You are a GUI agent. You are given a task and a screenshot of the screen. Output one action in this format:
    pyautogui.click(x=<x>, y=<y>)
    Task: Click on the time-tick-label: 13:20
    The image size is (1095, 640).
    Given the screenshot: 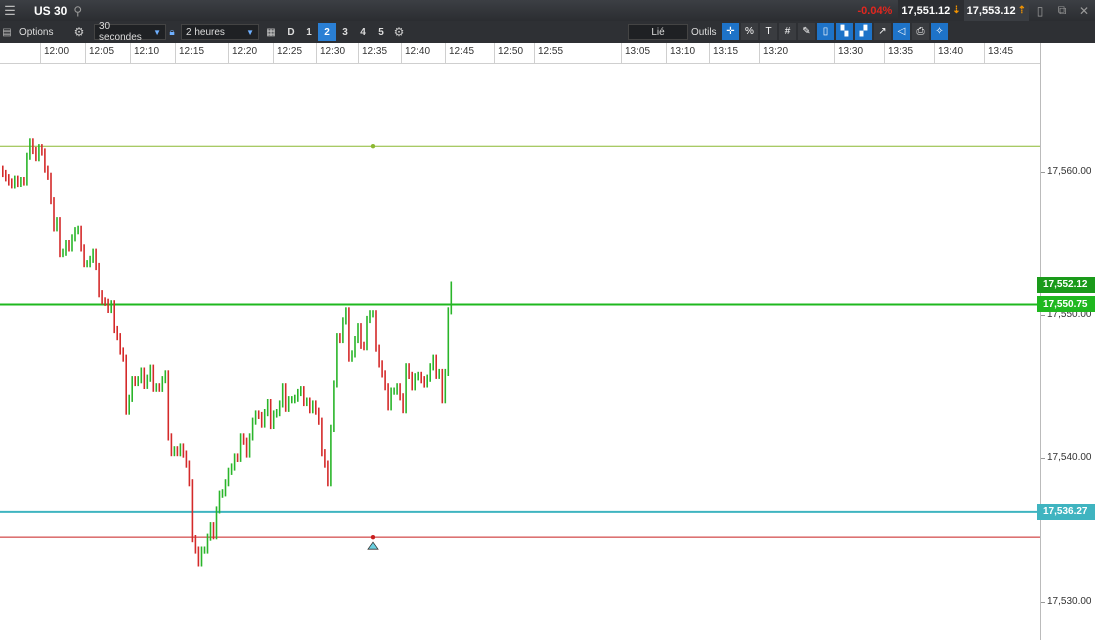 What is the action you would take?
    pyautogui.click(x=776, y=51)
    